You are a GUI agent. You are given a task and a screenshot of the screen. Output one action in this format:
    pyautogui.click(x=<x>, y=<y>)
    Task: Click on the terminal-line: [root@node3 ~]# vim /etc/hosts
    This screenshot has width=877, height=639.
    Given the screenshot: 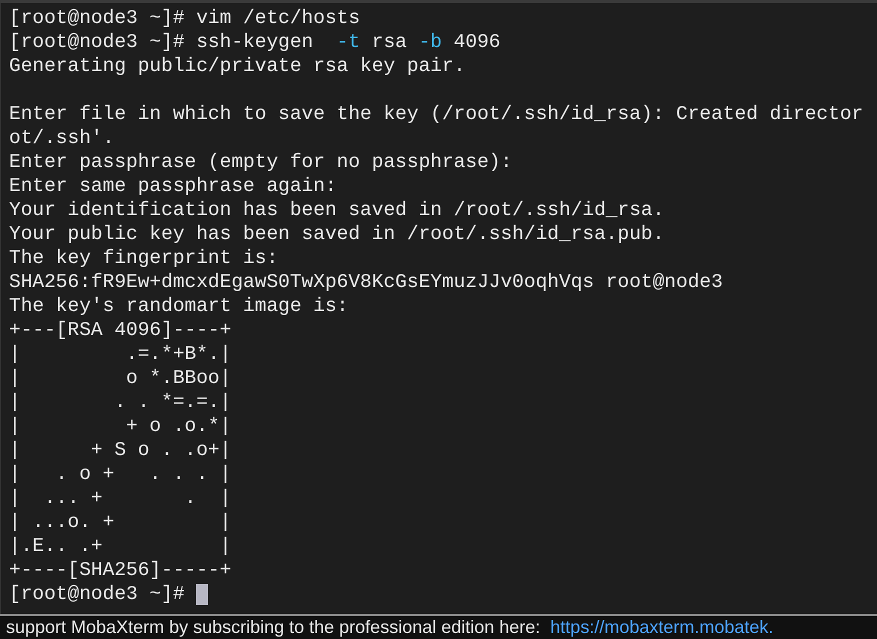 What is the action you would take?
    pyautogui.click(x=184, y=18)
    